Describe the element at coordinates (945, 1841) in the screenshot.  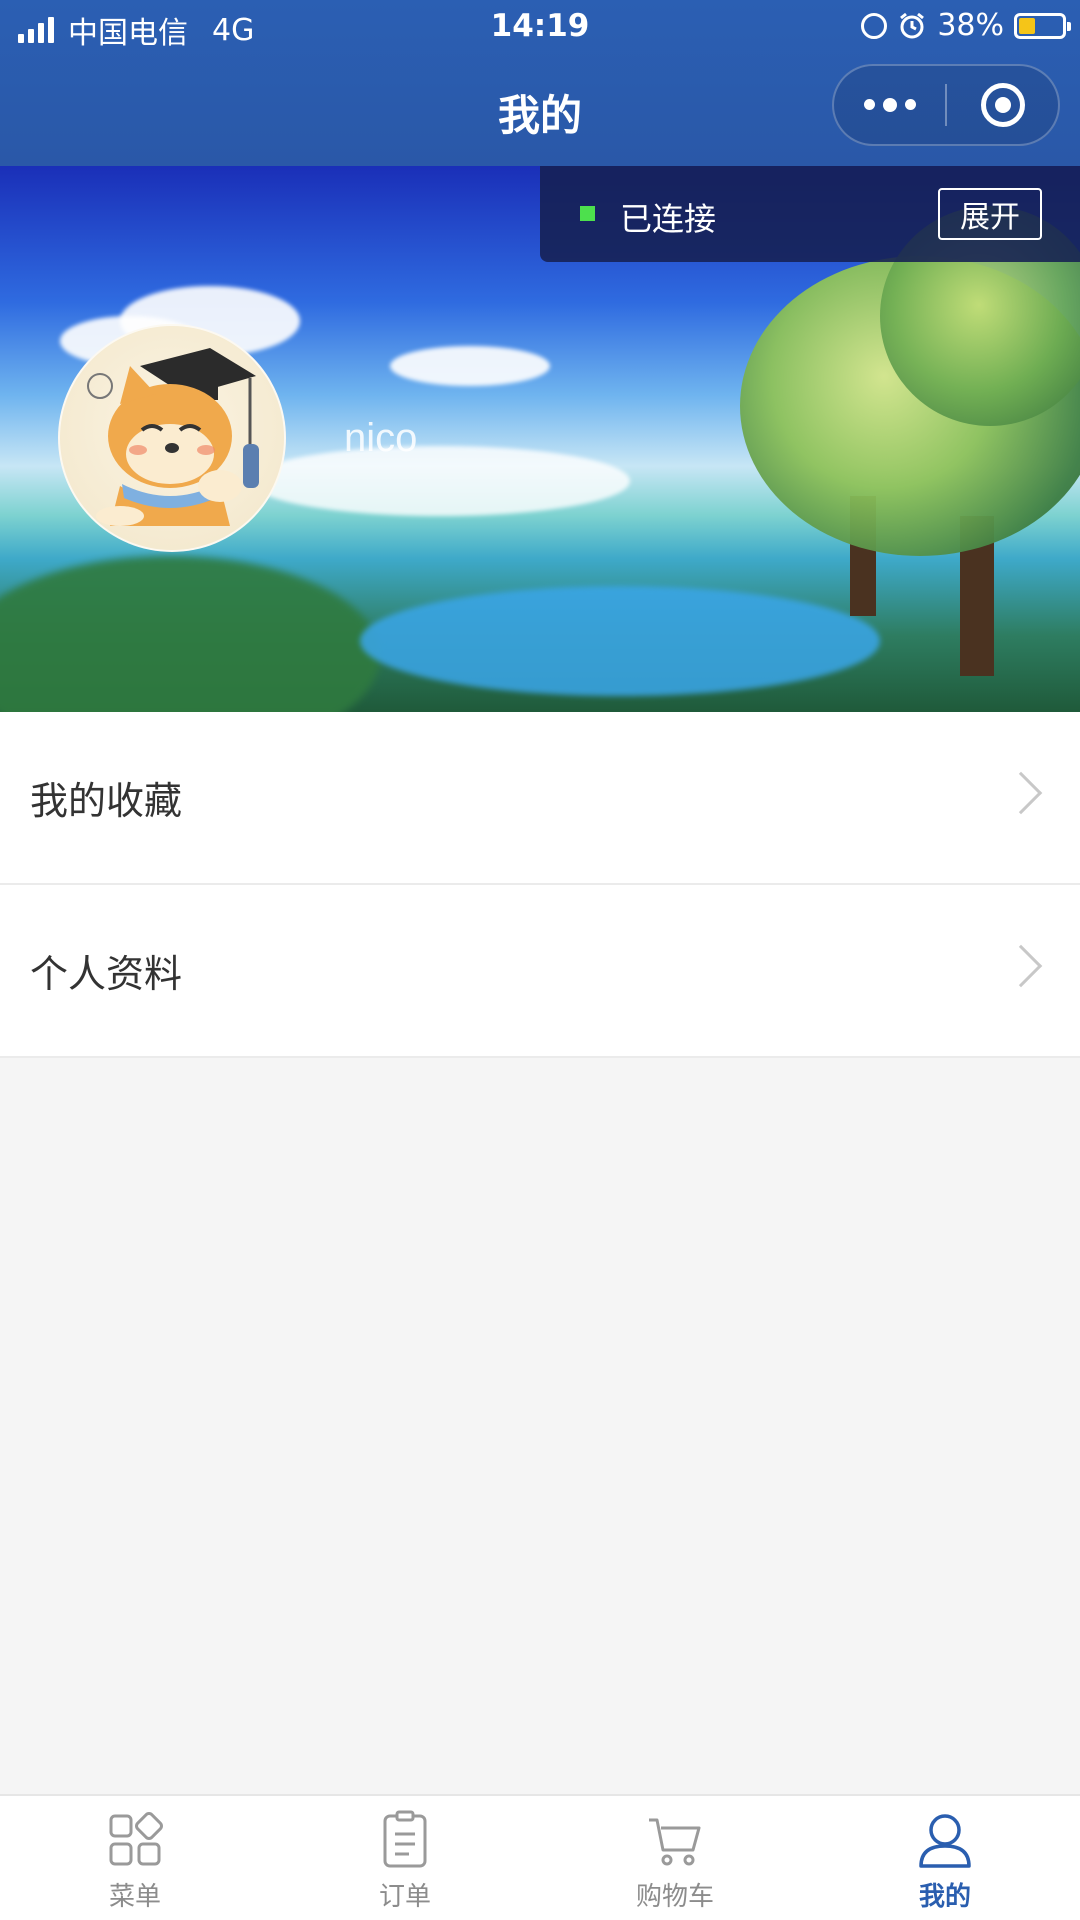
I see `user-icon` at that location.